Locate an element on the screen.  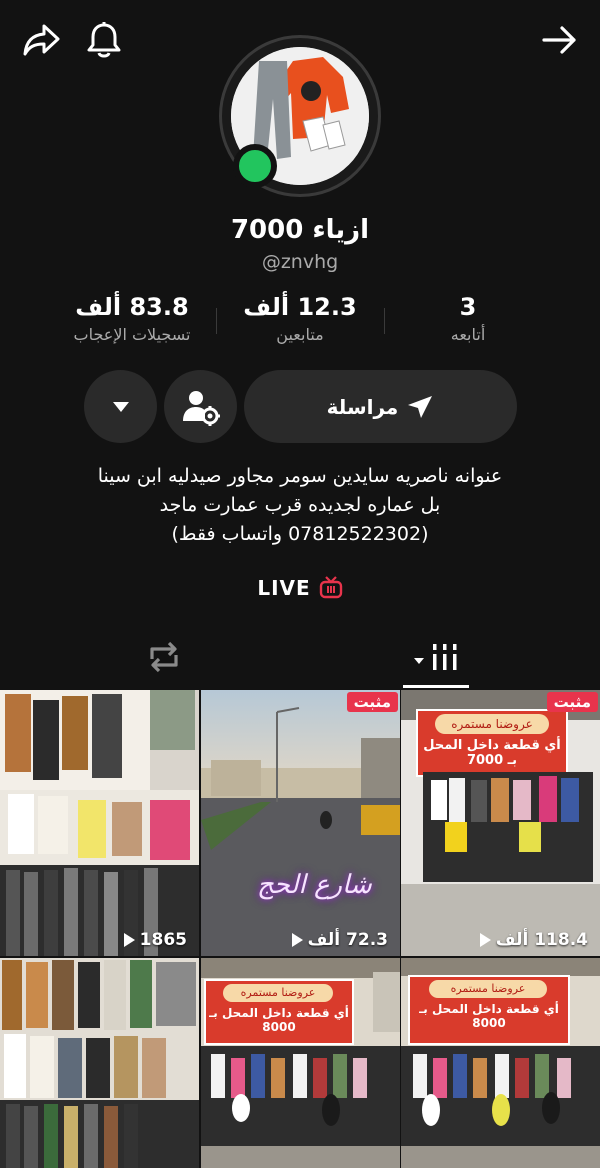
view-count: 1865 is located at coordinates (99, 940).